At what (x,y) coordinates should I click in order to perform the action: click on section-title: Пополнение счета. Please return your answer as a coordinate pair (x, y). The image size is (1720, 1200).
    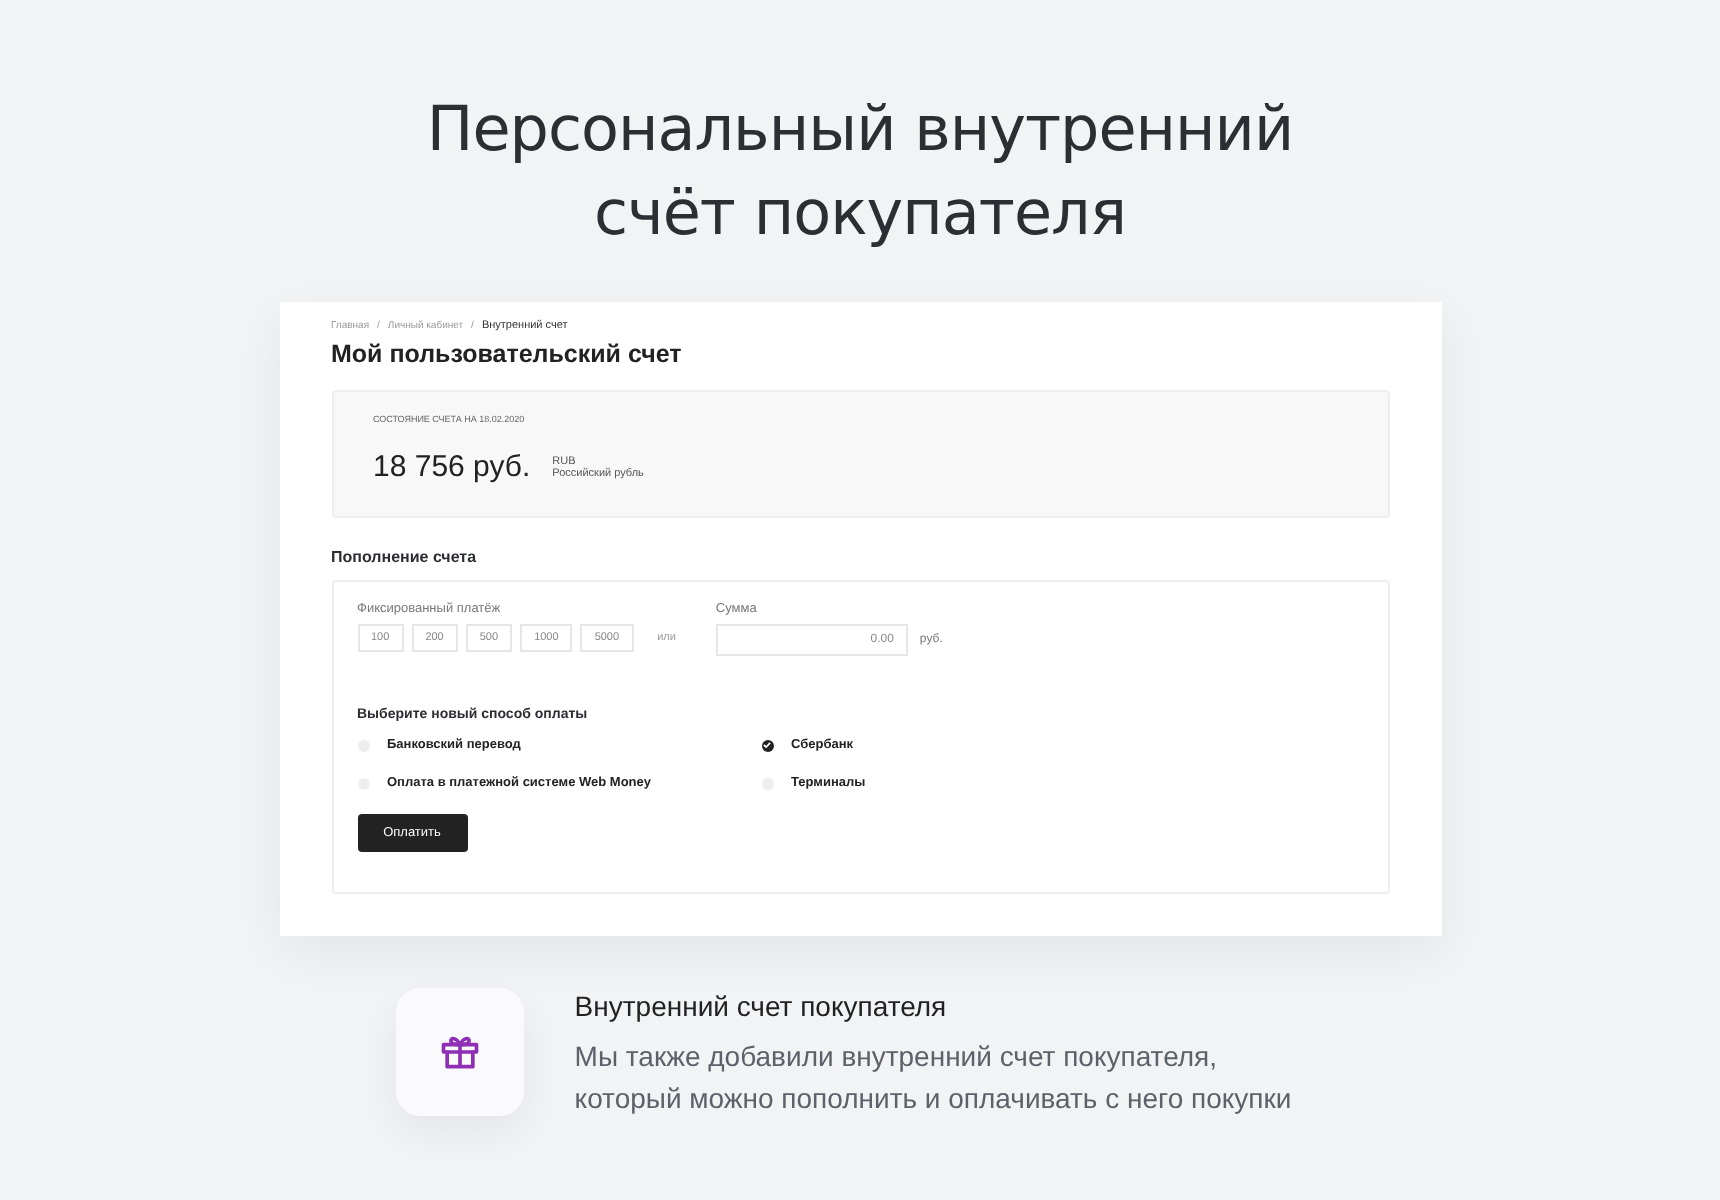
    Looking at the image, I should click on (405, 557).